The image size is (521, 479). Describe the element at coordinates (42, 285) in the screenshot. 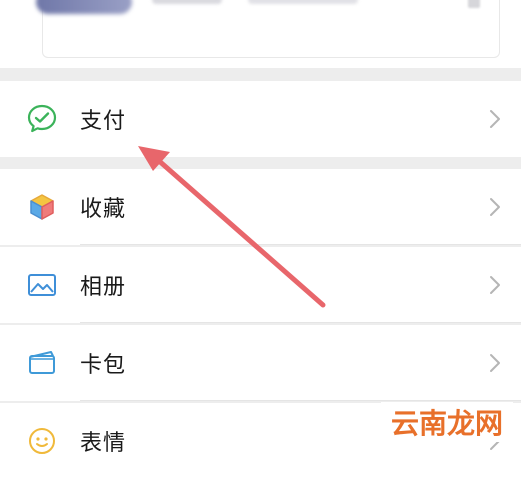

I see `picture-icon` at that location.